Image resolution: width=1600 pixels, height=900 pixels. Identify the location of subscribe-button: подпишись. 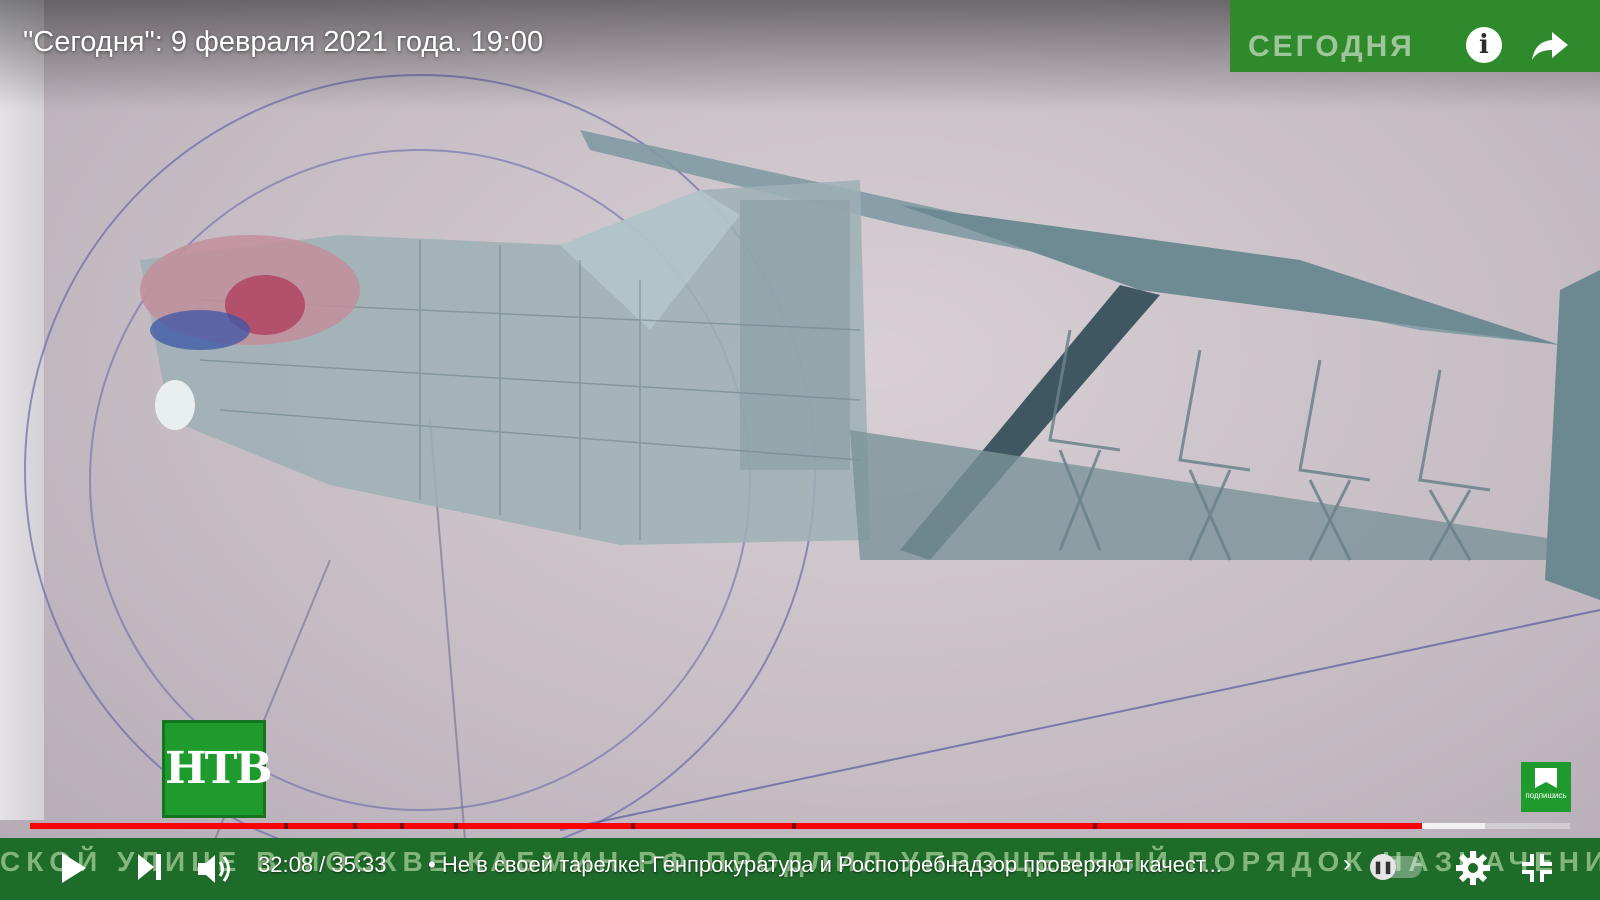
(1546, 787).